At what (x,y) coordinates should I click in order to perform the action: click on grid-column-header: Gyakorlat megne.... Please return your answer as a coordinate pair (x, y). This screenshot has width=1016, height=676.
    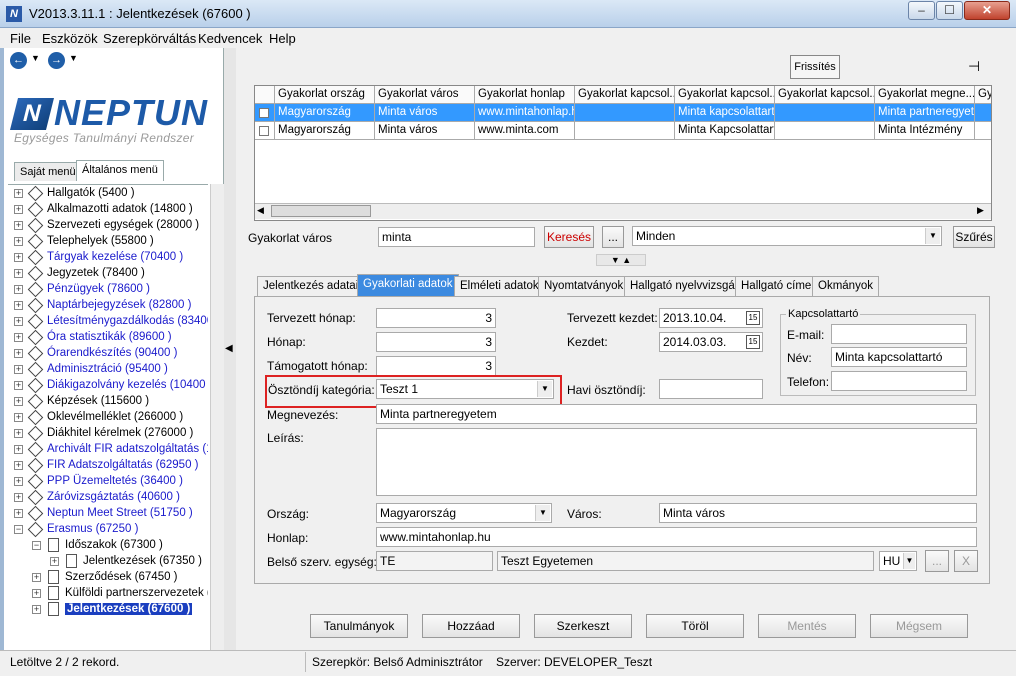
    Looking at the image, I should click on (925, 95).